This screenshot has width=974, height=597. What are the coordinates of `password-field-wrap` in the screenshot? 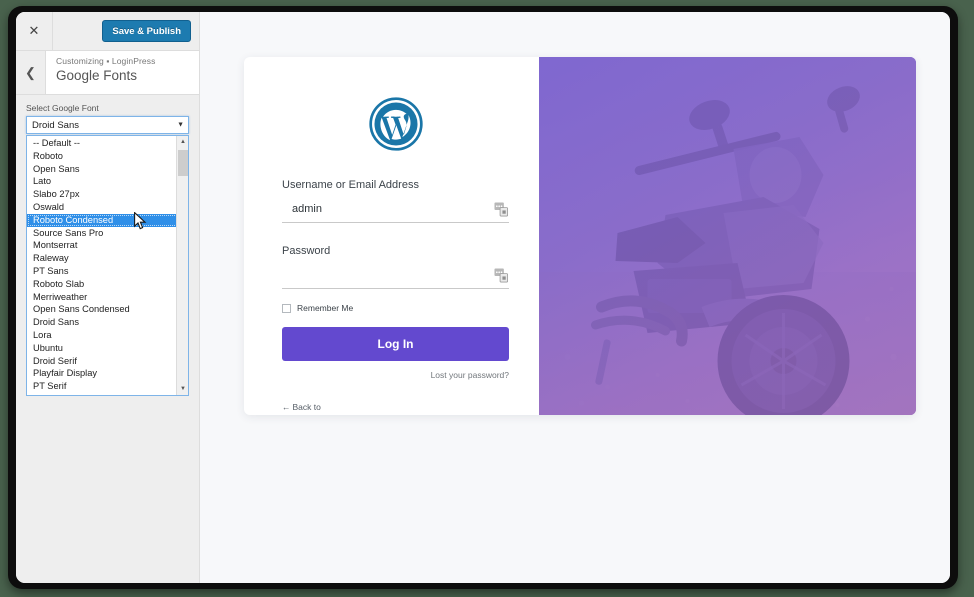 It's located at (395, 275).